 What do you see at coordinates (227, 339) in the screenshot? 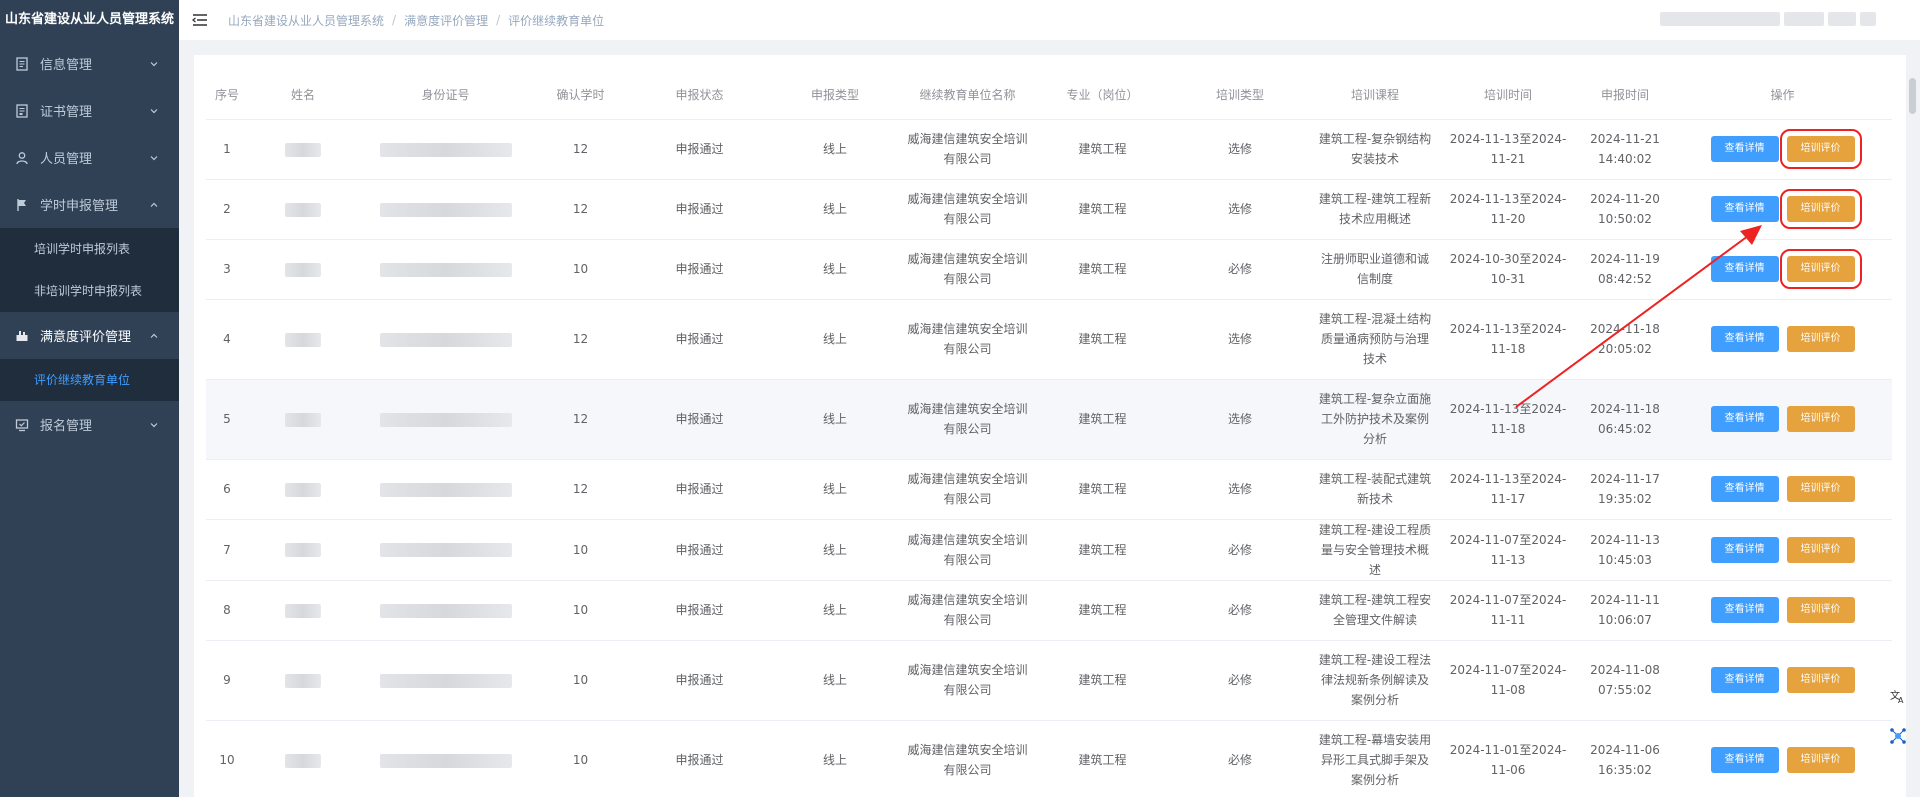
I see `cell-no: 4` at bounding box center [227, 339].